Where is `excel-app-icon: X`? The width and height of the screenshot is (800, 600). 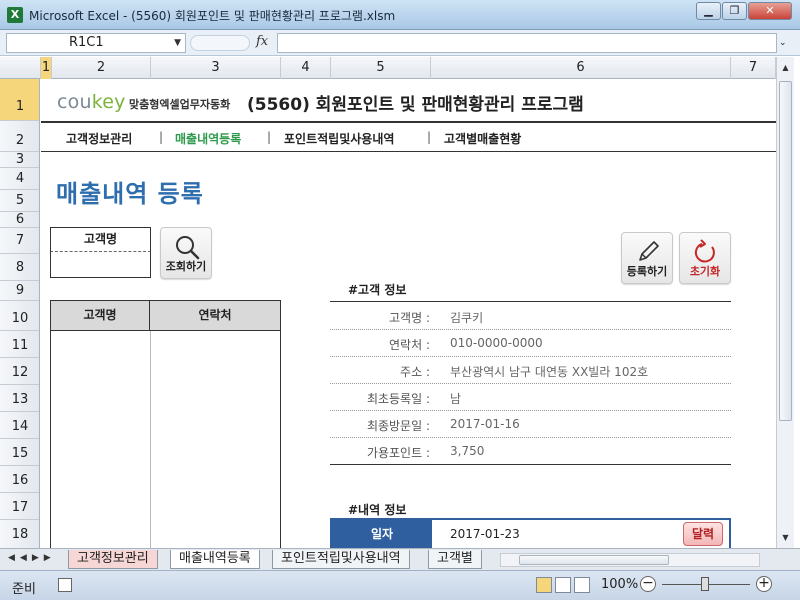
excel-app-icon: X is located at coordinates (15, 15).